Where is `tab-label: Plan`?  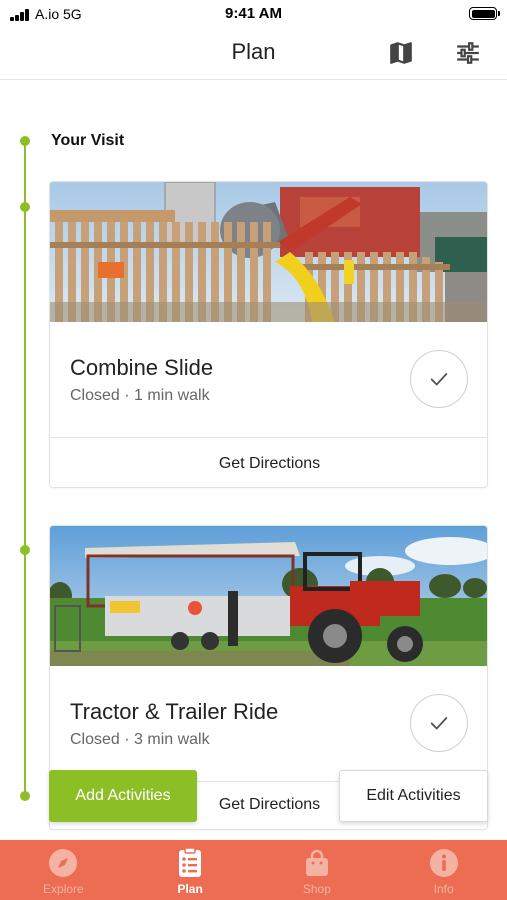 tab-label: Plan is located at coordinates (190, 889).